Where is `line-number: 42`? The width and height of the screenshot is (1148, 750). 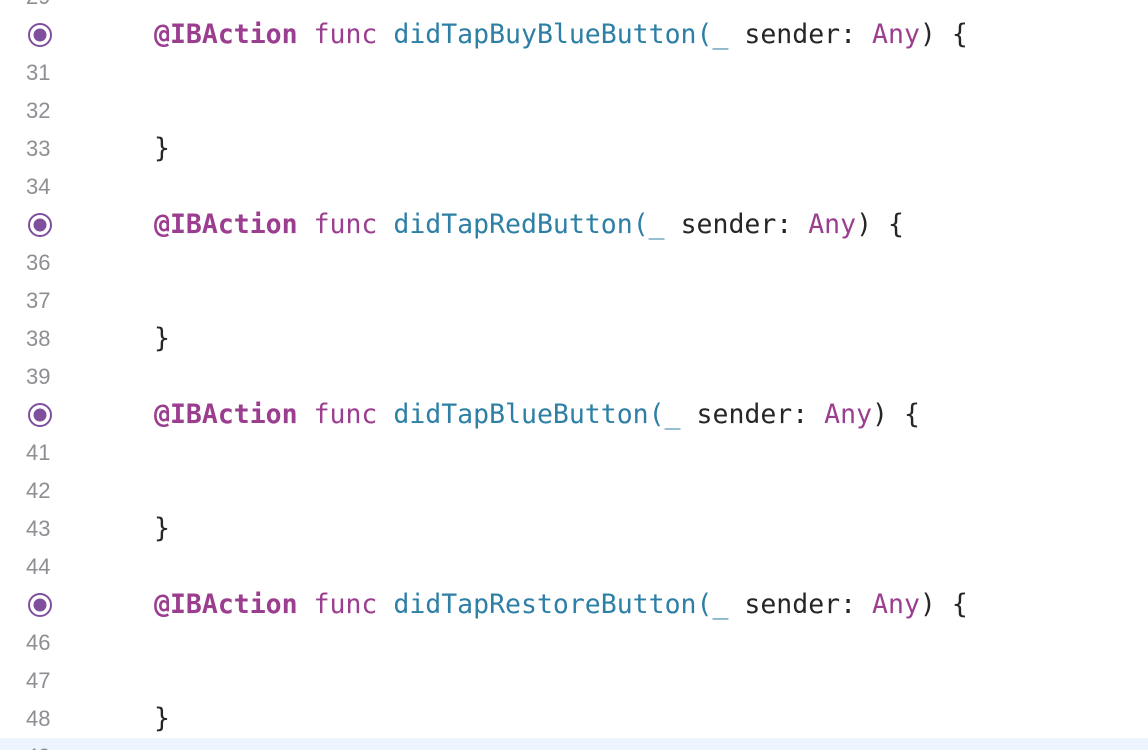 line-number: 42 is located at coordinates (38, 490).